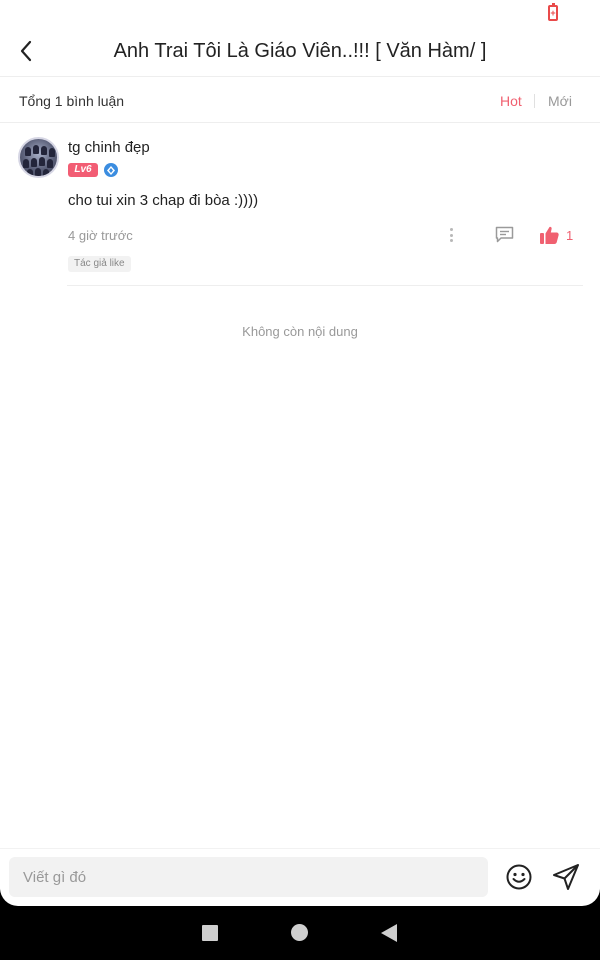 The width and height of the screenshot is (600, 960). I want to click on system-navigation-bar, so click(300, 933).